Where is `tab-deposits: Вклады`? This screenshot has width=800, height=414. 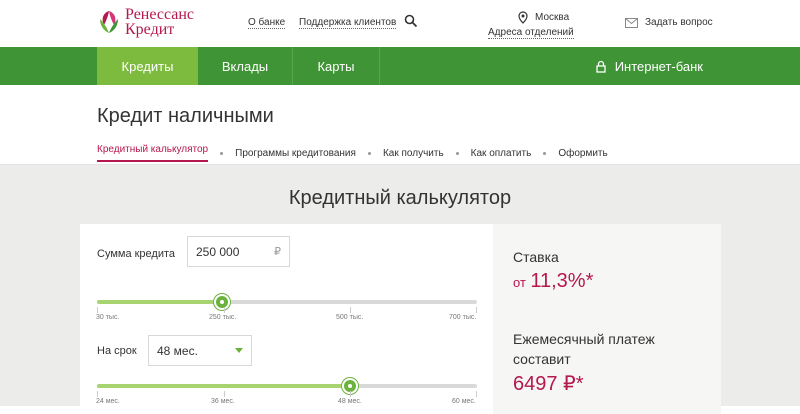
tab-deposits: Вклады is located at coordinates (245, 66).